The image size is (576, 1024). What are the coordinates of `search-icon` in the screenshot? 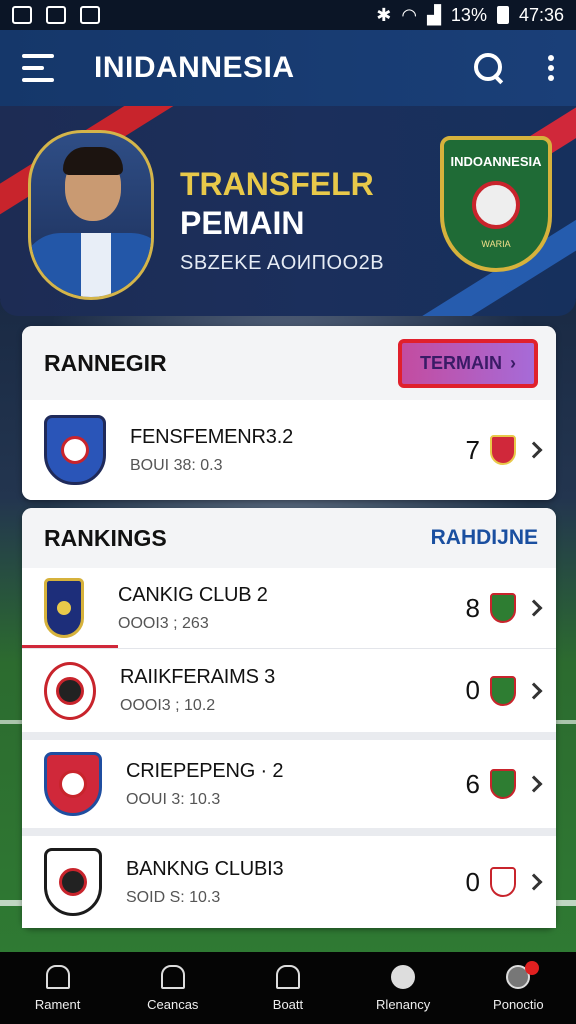 It's located at (489, 68).